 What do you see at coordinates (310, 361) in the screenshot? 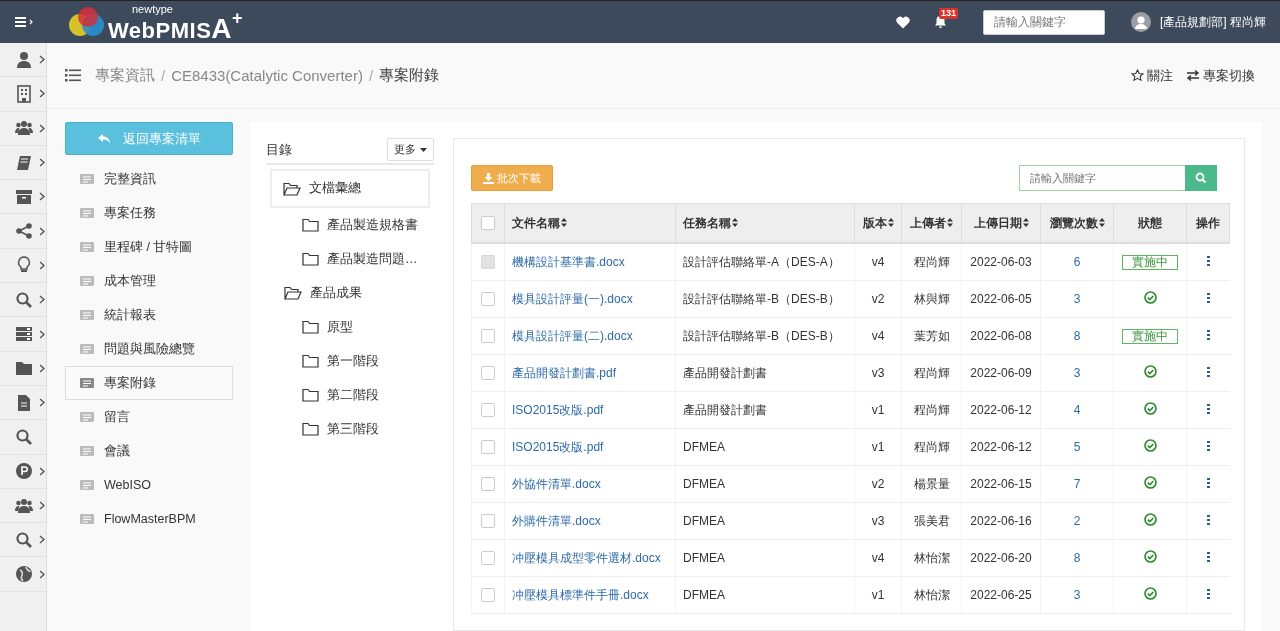
I see `folder-icon` at bounding box center [310, 361].